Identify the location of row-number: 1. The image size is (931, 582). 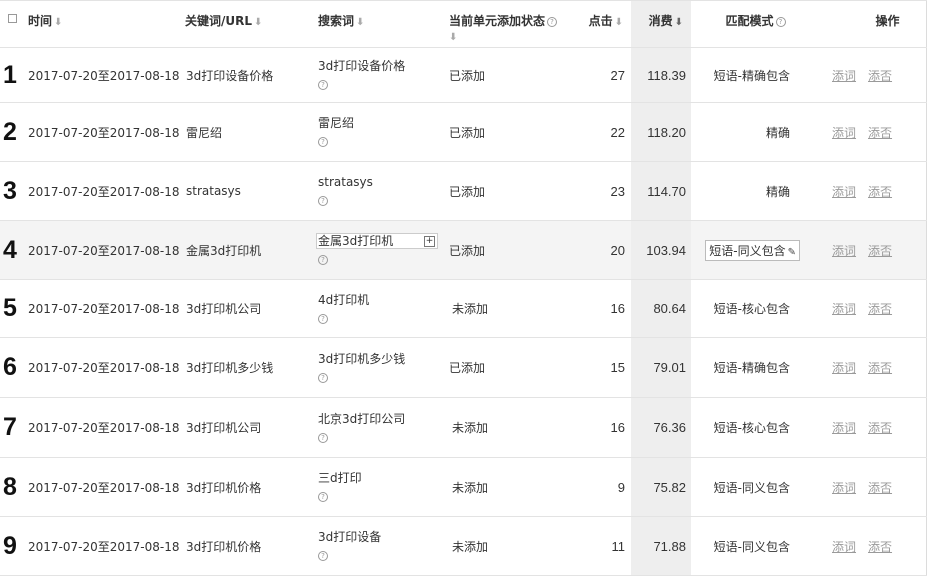
(10, 74).